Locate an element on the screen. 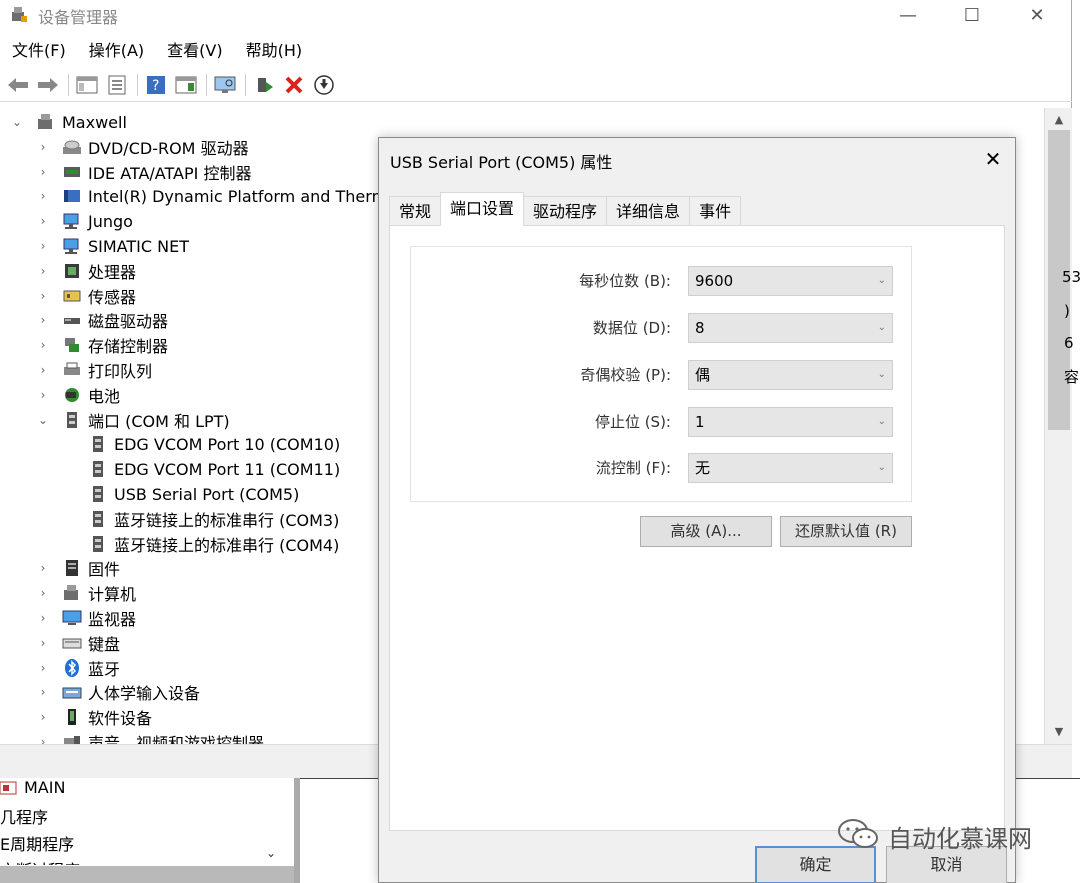 The height and width of the screenshot is (883, 1080). tree-item: › 打印队列 is located at coordinates (94, 370).